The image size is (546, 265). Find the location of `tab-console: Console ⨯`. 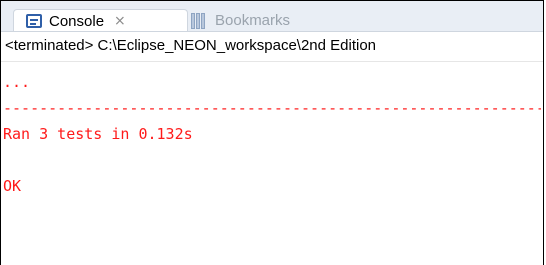

tab-console: Console ⨯ is located at coordinates (100, 20).